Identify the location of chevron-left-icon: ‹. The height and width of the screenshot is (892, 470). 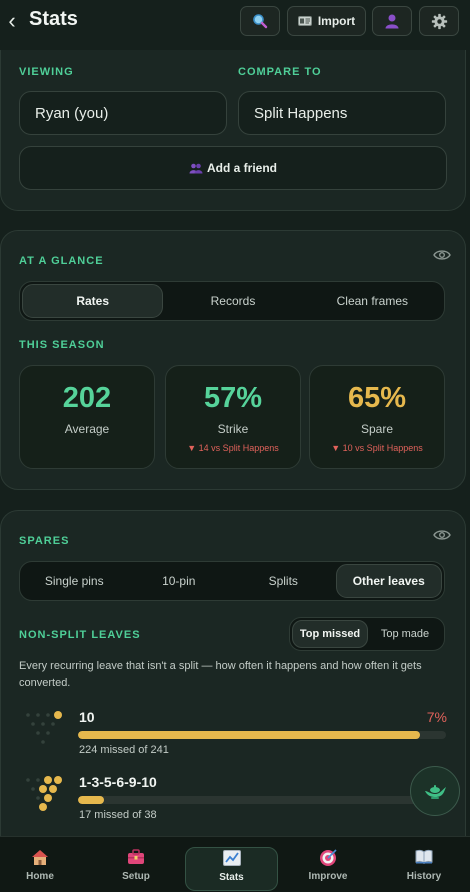
(12, 20).